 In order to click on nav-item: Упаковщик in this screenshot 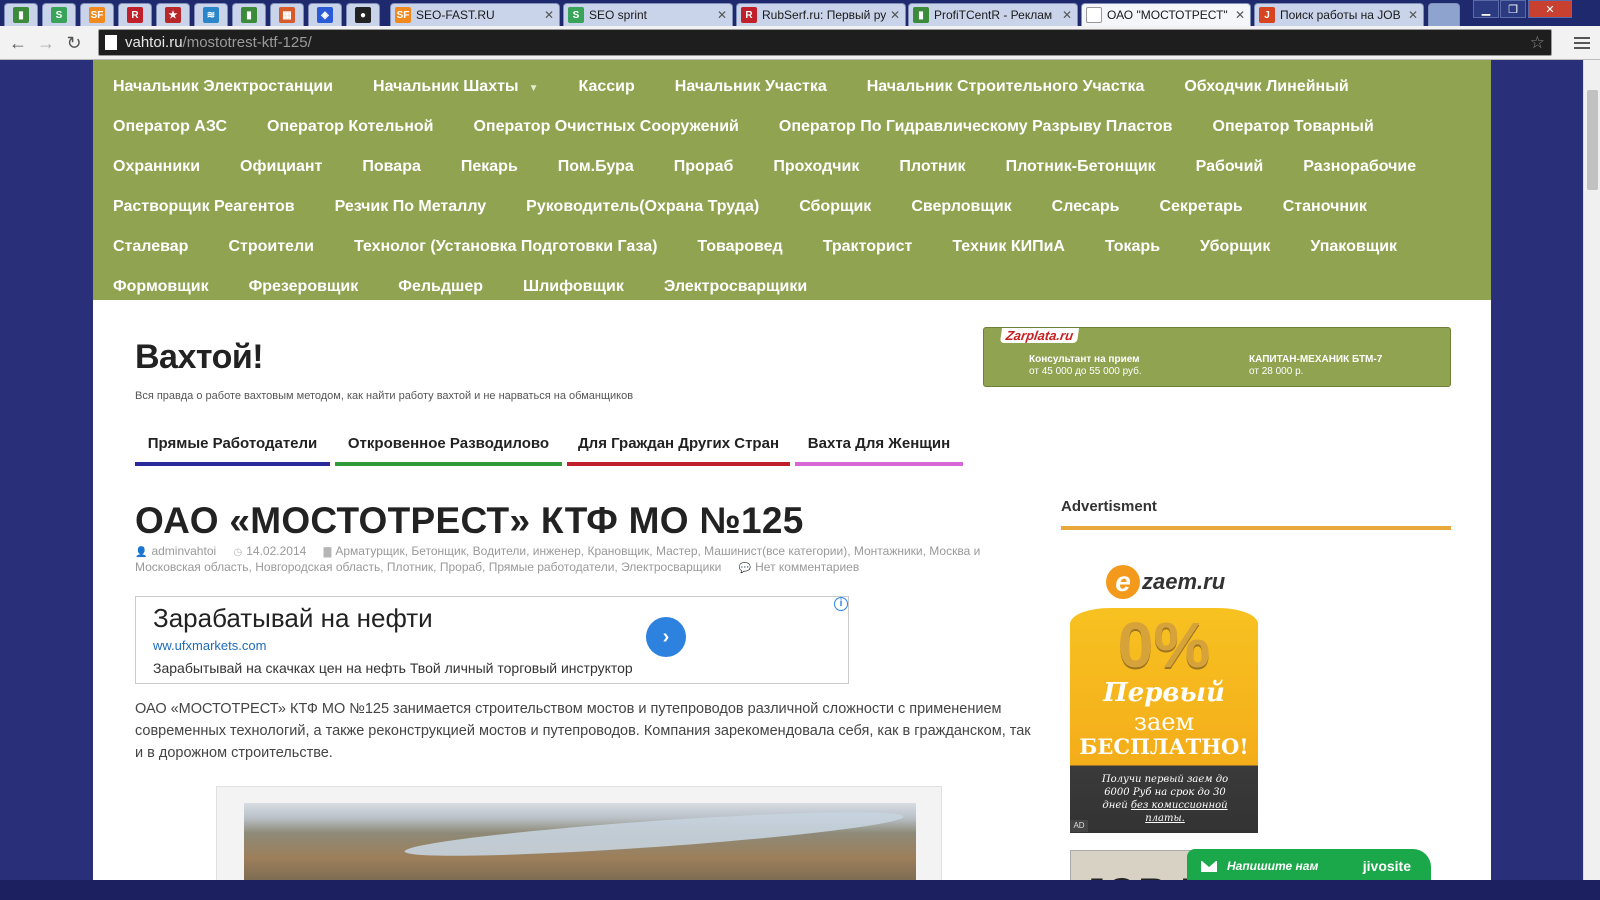, I will do `click(1353, 247)`.